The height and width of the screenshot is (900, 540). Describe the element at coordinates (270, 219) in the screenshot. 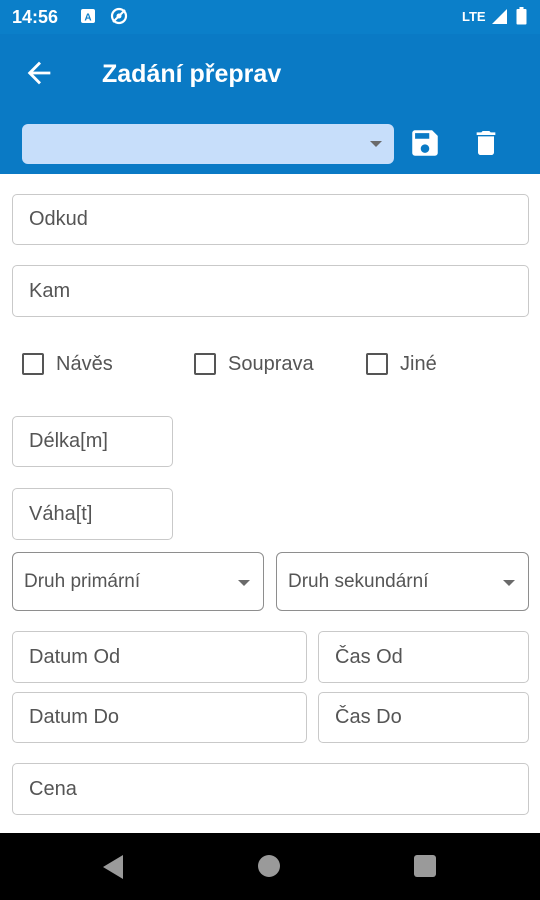

I see `from-field: Odkud` at that location.